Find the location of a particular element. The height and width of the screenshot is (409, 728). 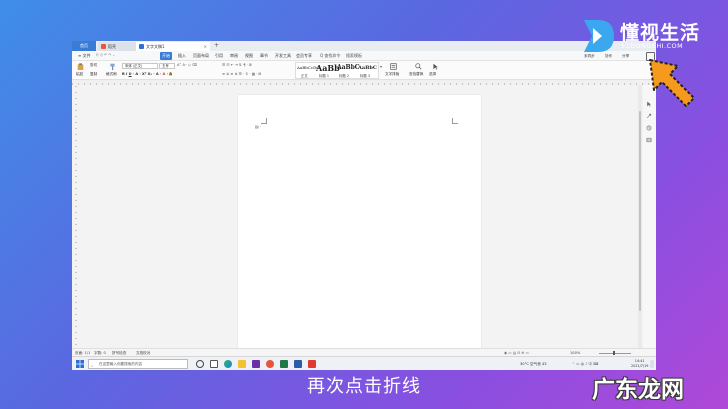

status-bar: 页面: 1/1 字数: 0 拼写检查 文档校对 ◉ ▭ ▤ ⊟ ⊕ ▭ 100% is located at coordinates (364, 352).